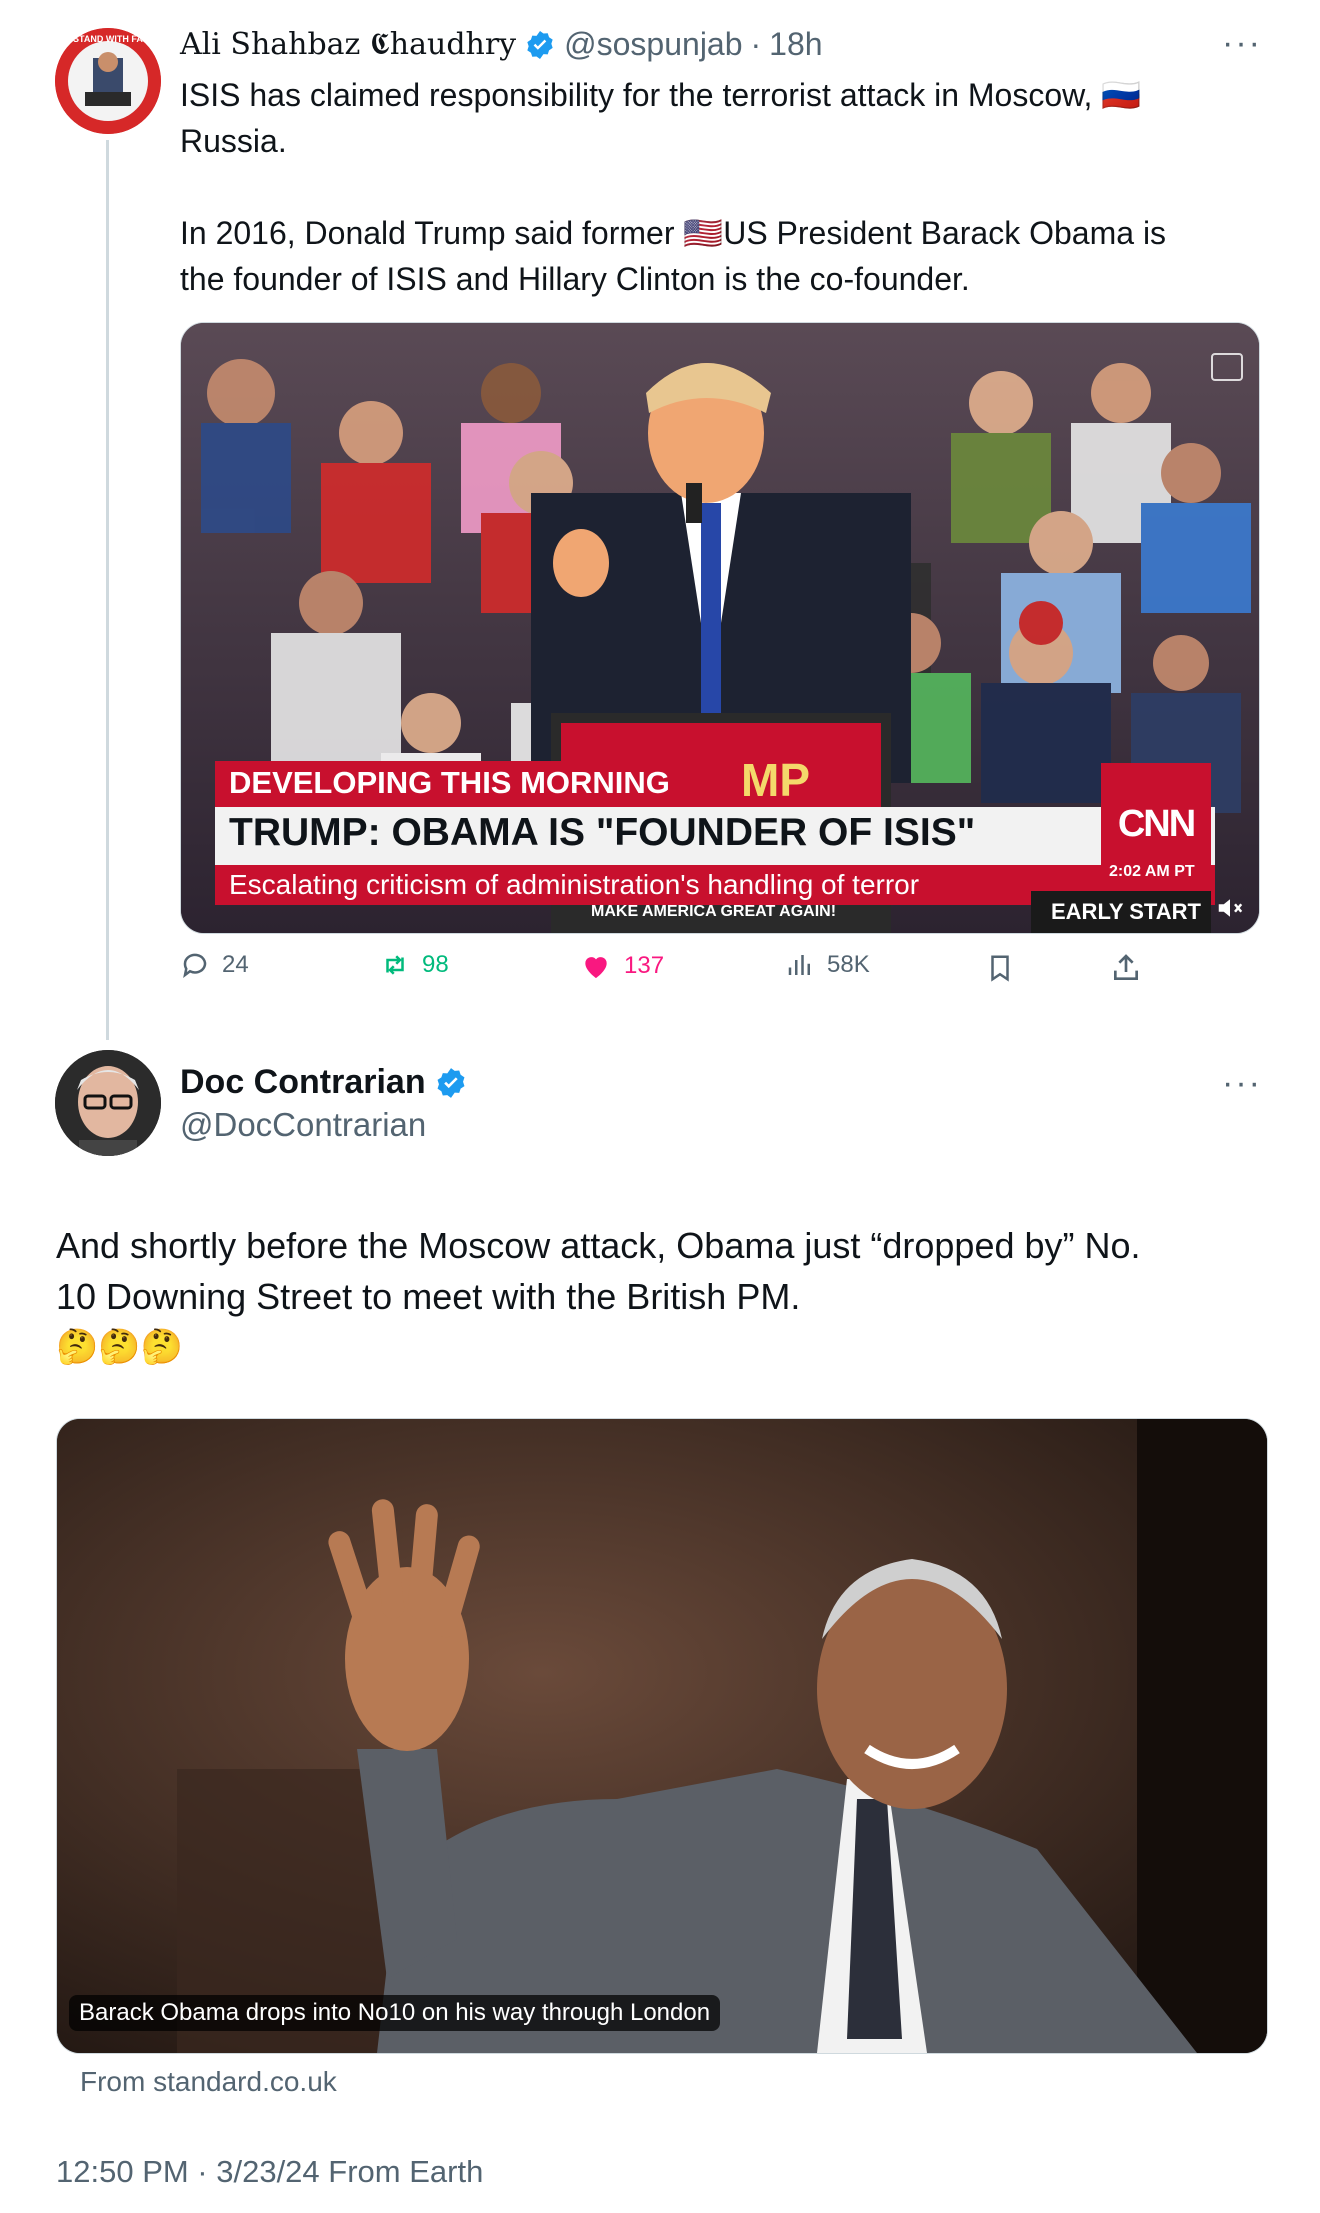 This screenshot has width=1320, height=2213. I want to click on captions-icon, so click(1227, 367).